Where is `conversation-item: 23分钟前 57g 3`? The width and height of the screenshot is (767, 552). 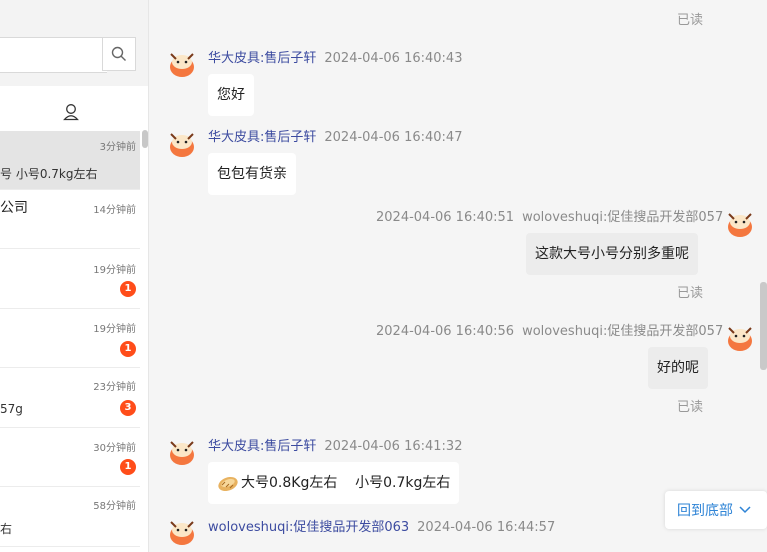 conversation-item: 23分钟前 57g 3 is located at coordinates (70, 398).